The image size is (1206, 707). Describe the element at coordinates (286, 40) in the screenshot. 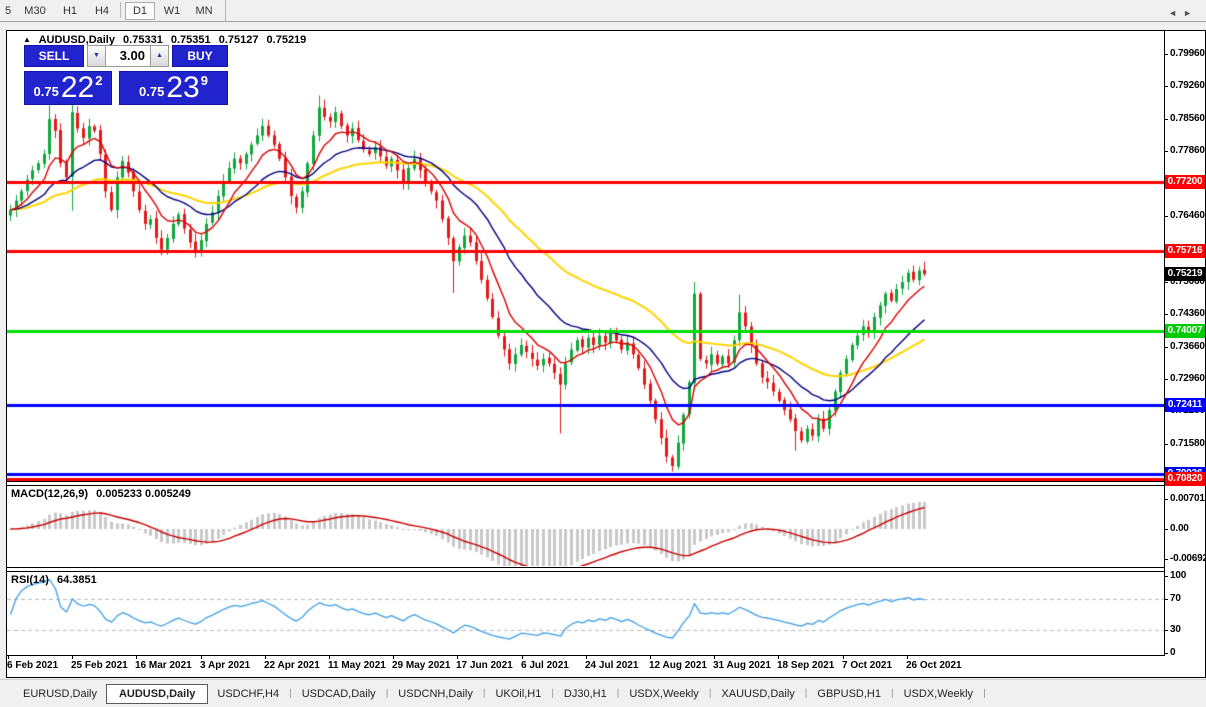

I see `chart-close-value: 0.75219` at that location.